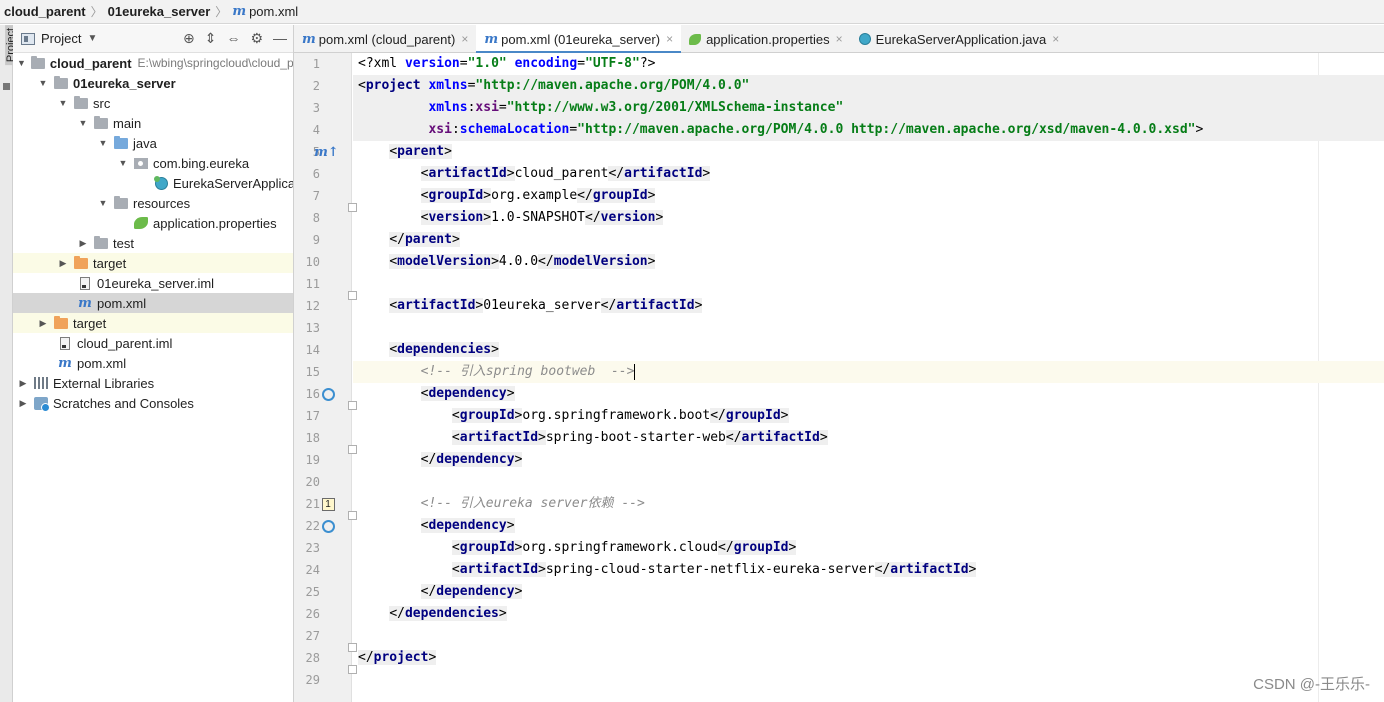 Image resolution: width=1384 pixels, height=702 pixels. Describe the element at coordinates (153, 39) in the screenshot. I see `project-panel-header: Project ▼ ⊕ ⇕ ⇔ ⚙ —` at that location.